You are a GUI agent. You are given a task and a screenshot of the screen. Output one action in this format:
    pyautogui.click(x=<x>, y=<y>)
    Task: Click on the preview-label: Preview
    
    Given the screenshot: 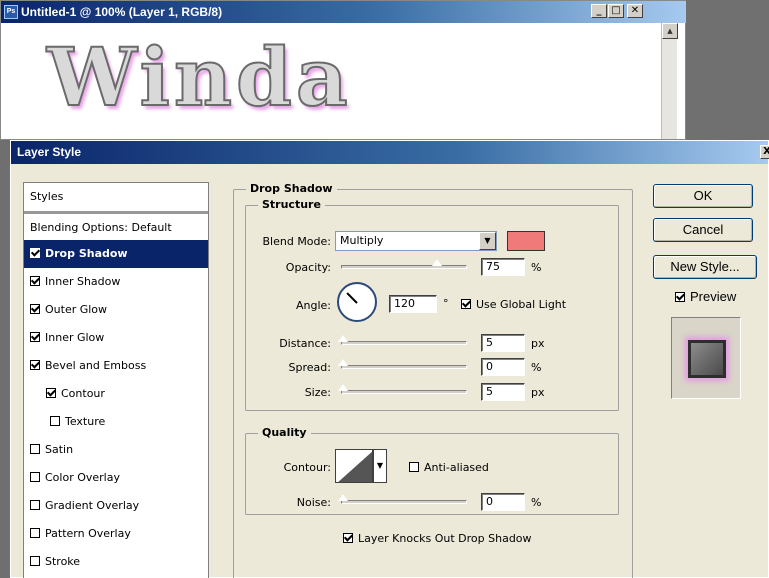 What is the action you would take?
    pyautogui.click(x=713, y=296)
    